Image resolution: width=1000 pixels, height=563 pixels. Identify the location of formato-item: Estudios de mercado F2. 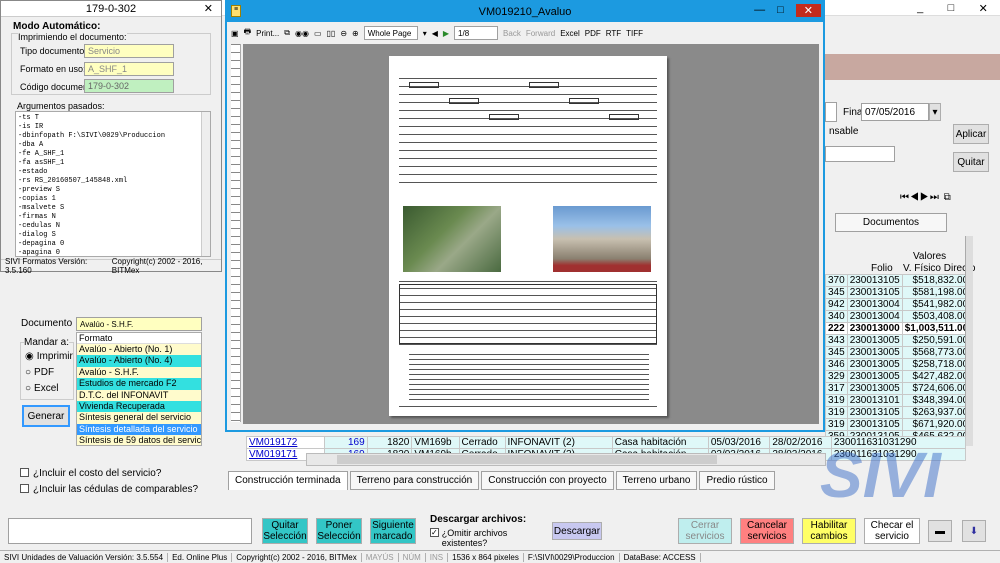
(139, 384).